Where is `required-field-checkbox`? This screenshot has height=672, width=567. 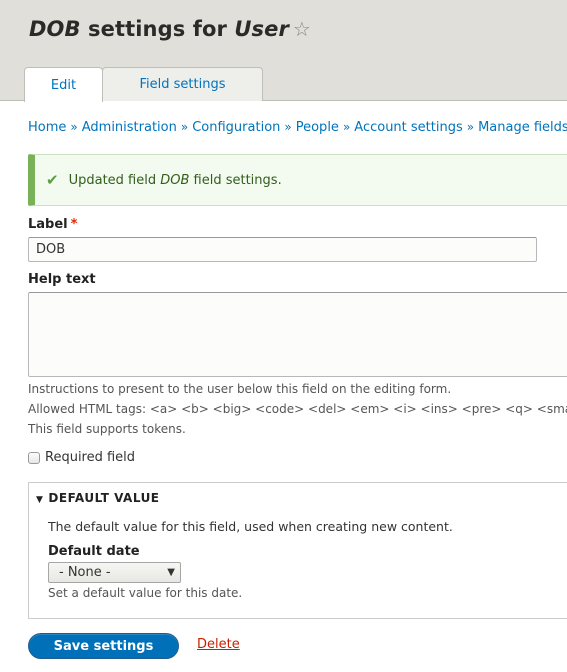 required-field-checkbox is located at coordinates (34, 457).